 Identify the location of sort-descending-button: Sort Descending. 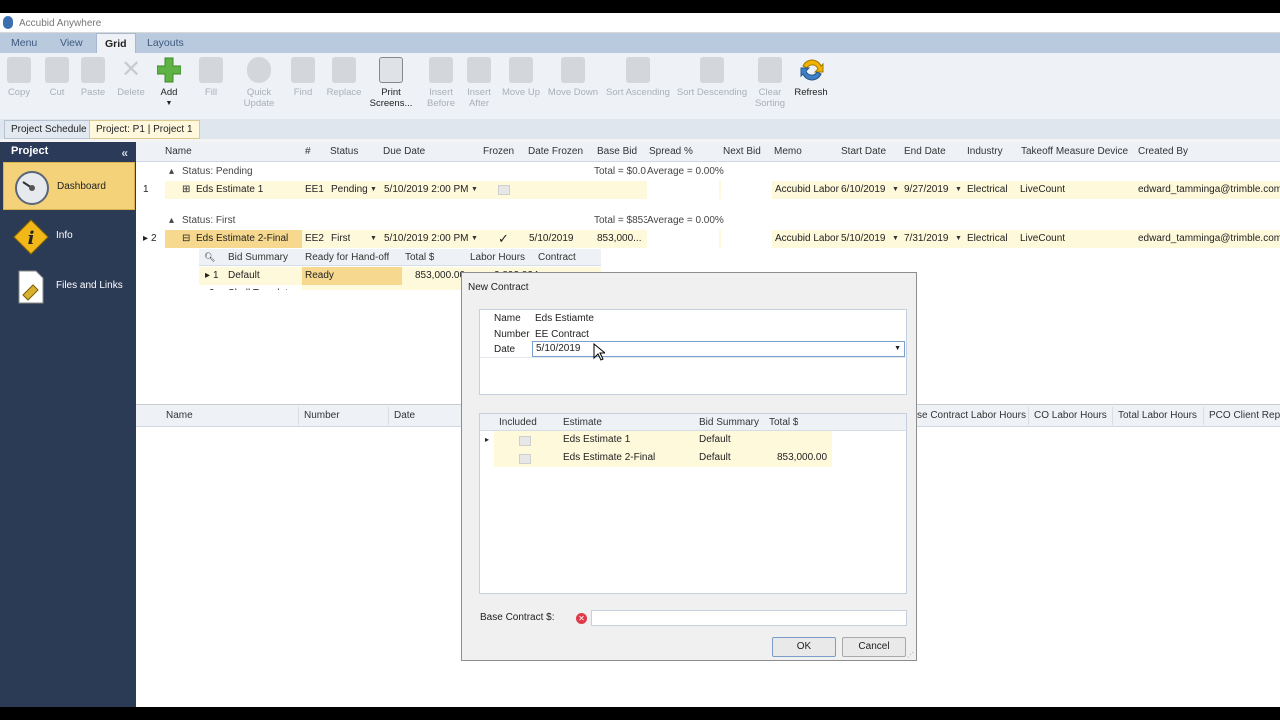
(712, 77).